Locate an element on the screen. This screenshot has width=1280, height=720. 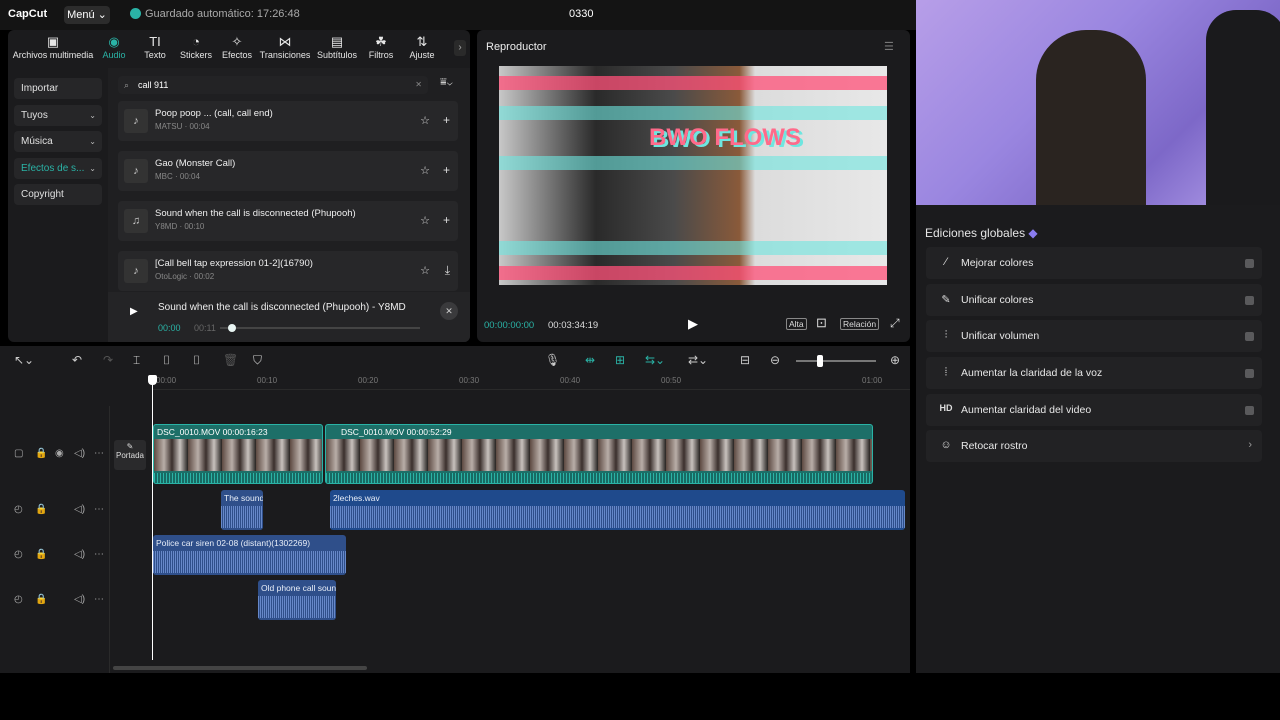
ratio-button: Relación is located at coordinates (860, 324).